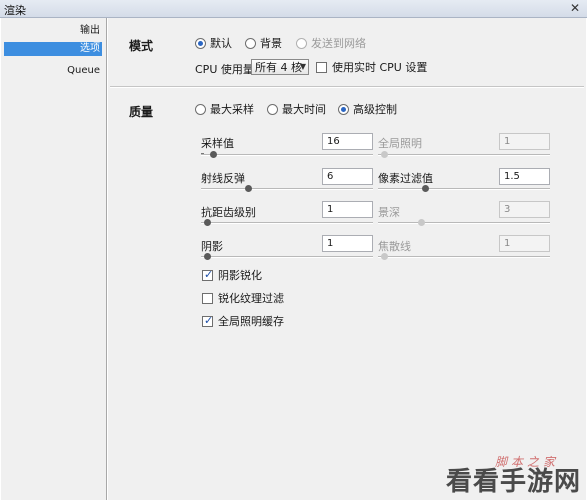 This screenshot has height=500, width=587. Describe the element at coordinates (347, 176) in the screenshot. I see `ray-bounce-field: 6` at that location.